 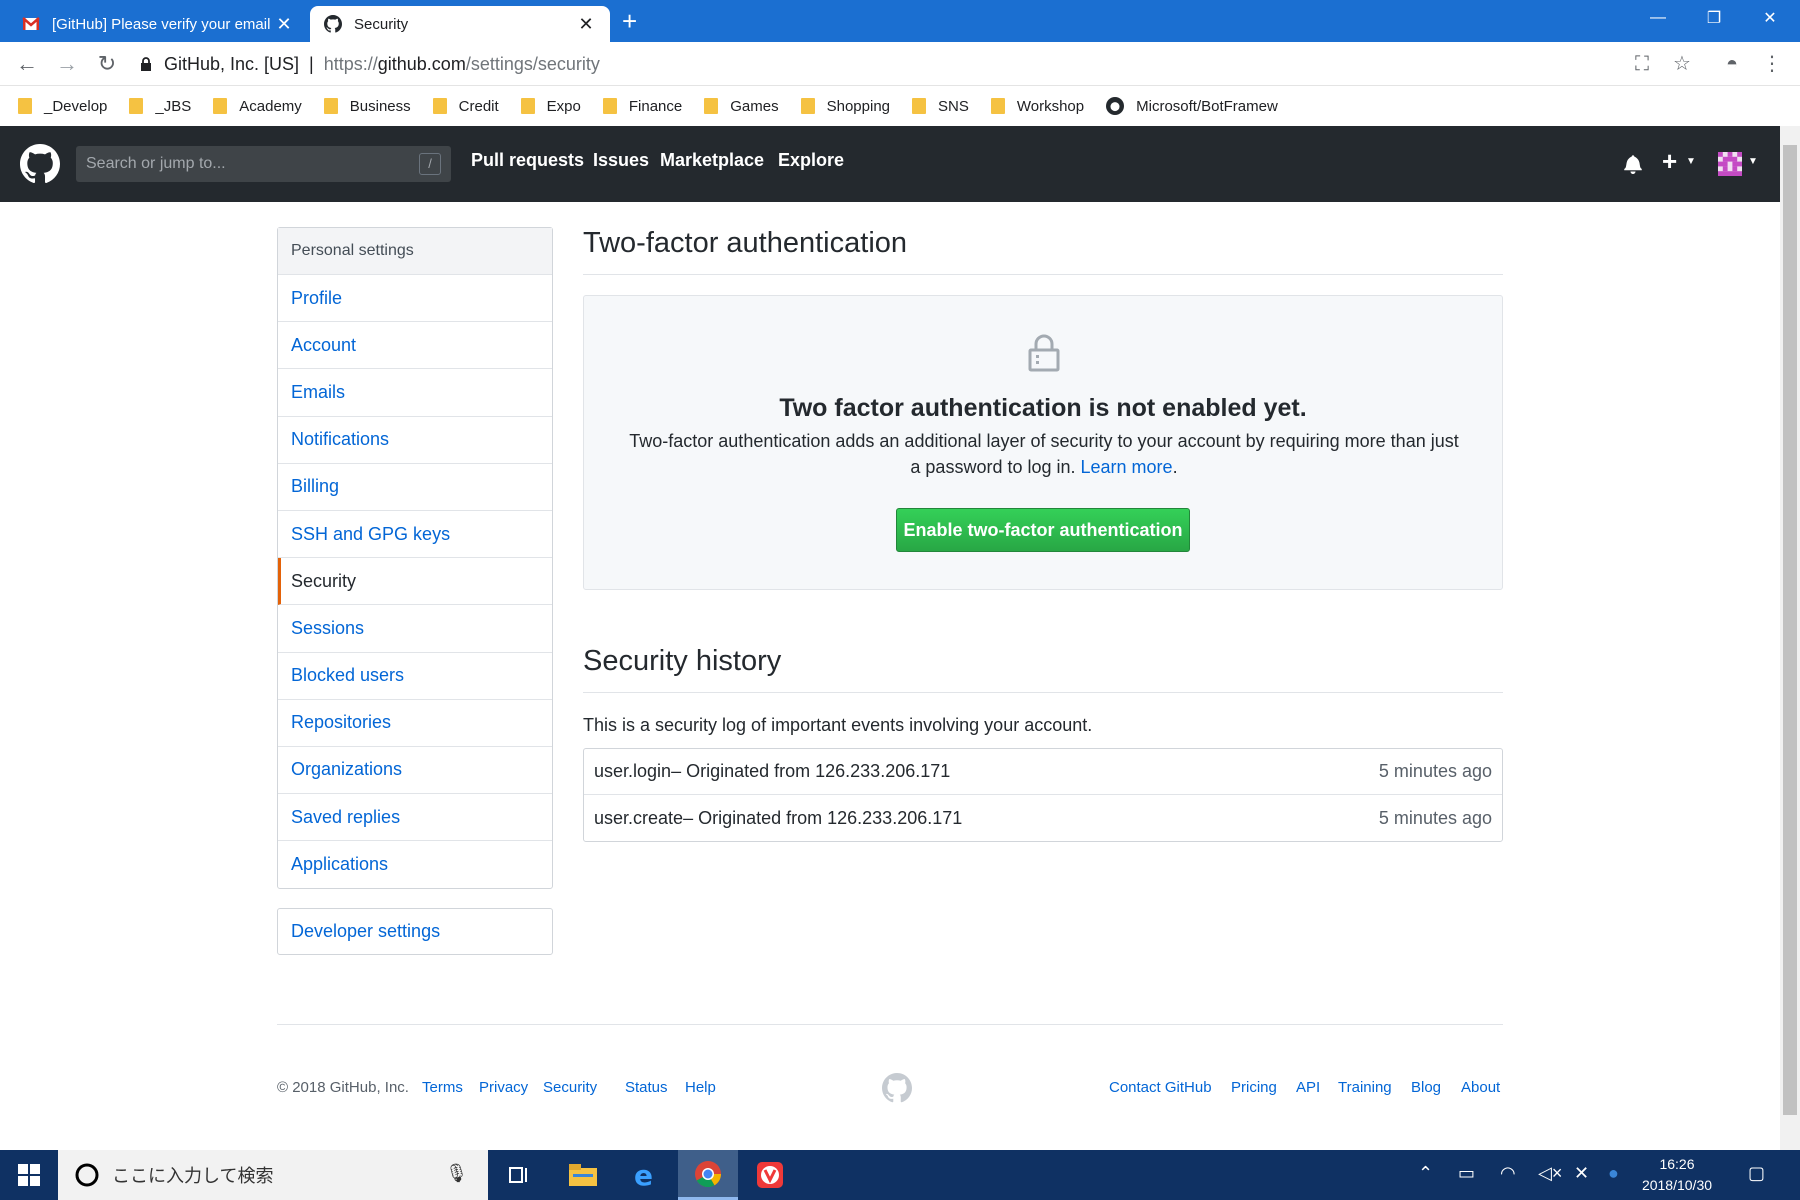 I want to click on github-logo-icon, so click(x=40, y=164).